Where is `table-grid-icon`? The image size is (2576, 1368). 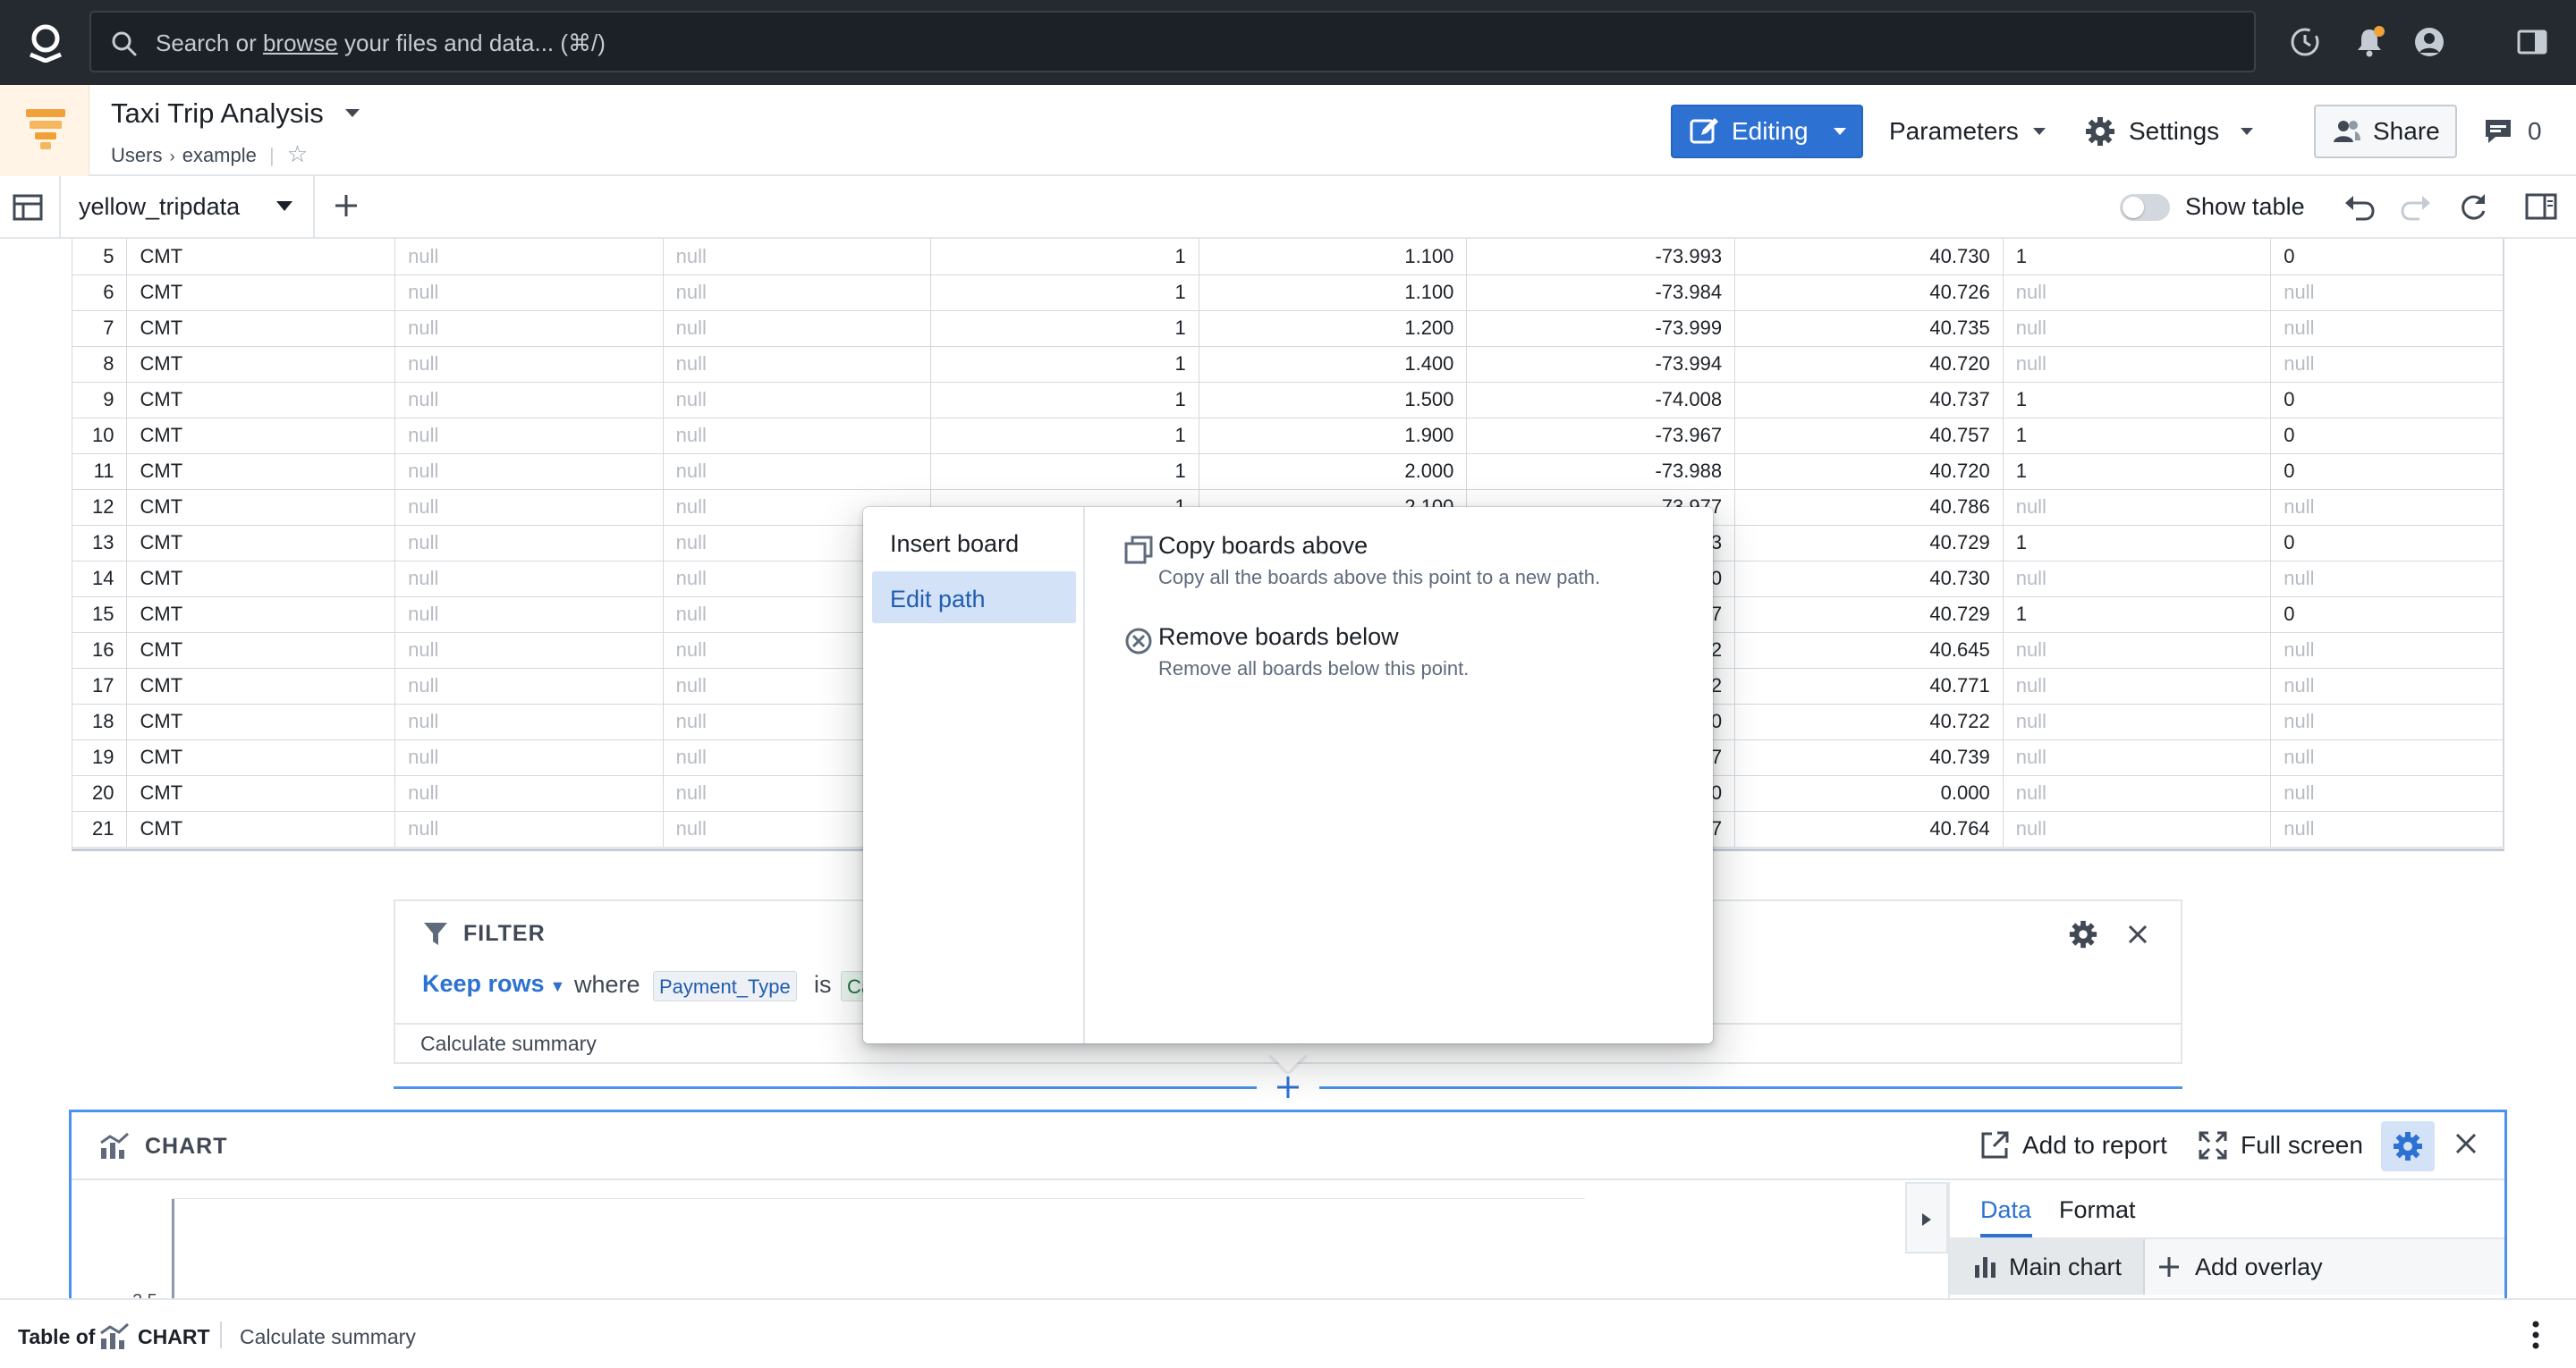
table-grid-icon is located at coordinates (28, 207).